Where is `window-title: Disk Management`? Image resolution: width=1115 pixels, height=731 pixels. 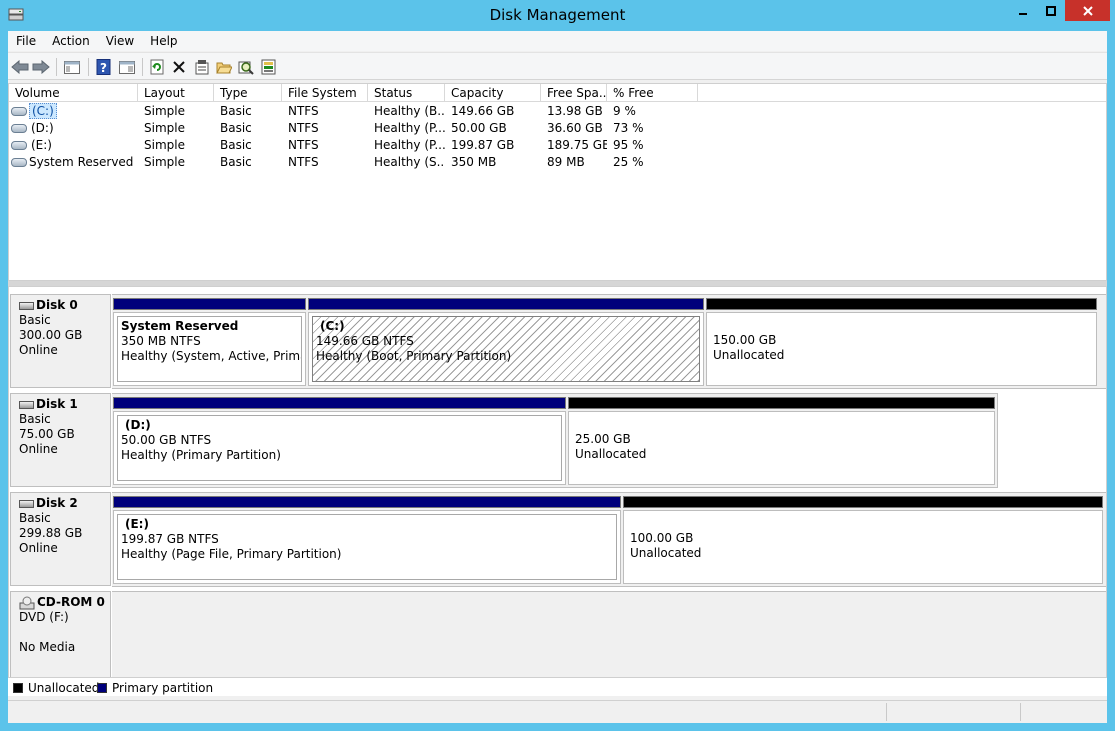
window-title: Disk Management is located at coordinates (557, 15).